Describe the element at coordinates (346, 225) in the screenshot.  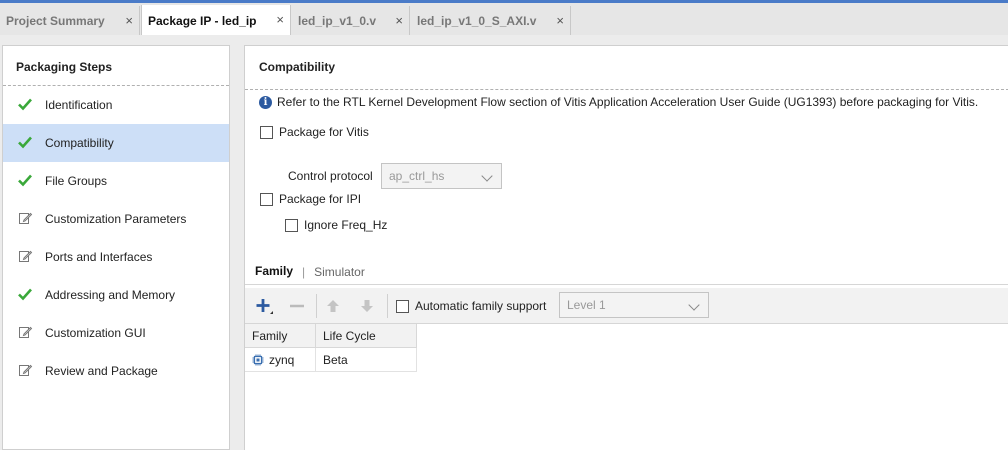
I see `checkbox-label: Ignore Freq_Hz` at that location.